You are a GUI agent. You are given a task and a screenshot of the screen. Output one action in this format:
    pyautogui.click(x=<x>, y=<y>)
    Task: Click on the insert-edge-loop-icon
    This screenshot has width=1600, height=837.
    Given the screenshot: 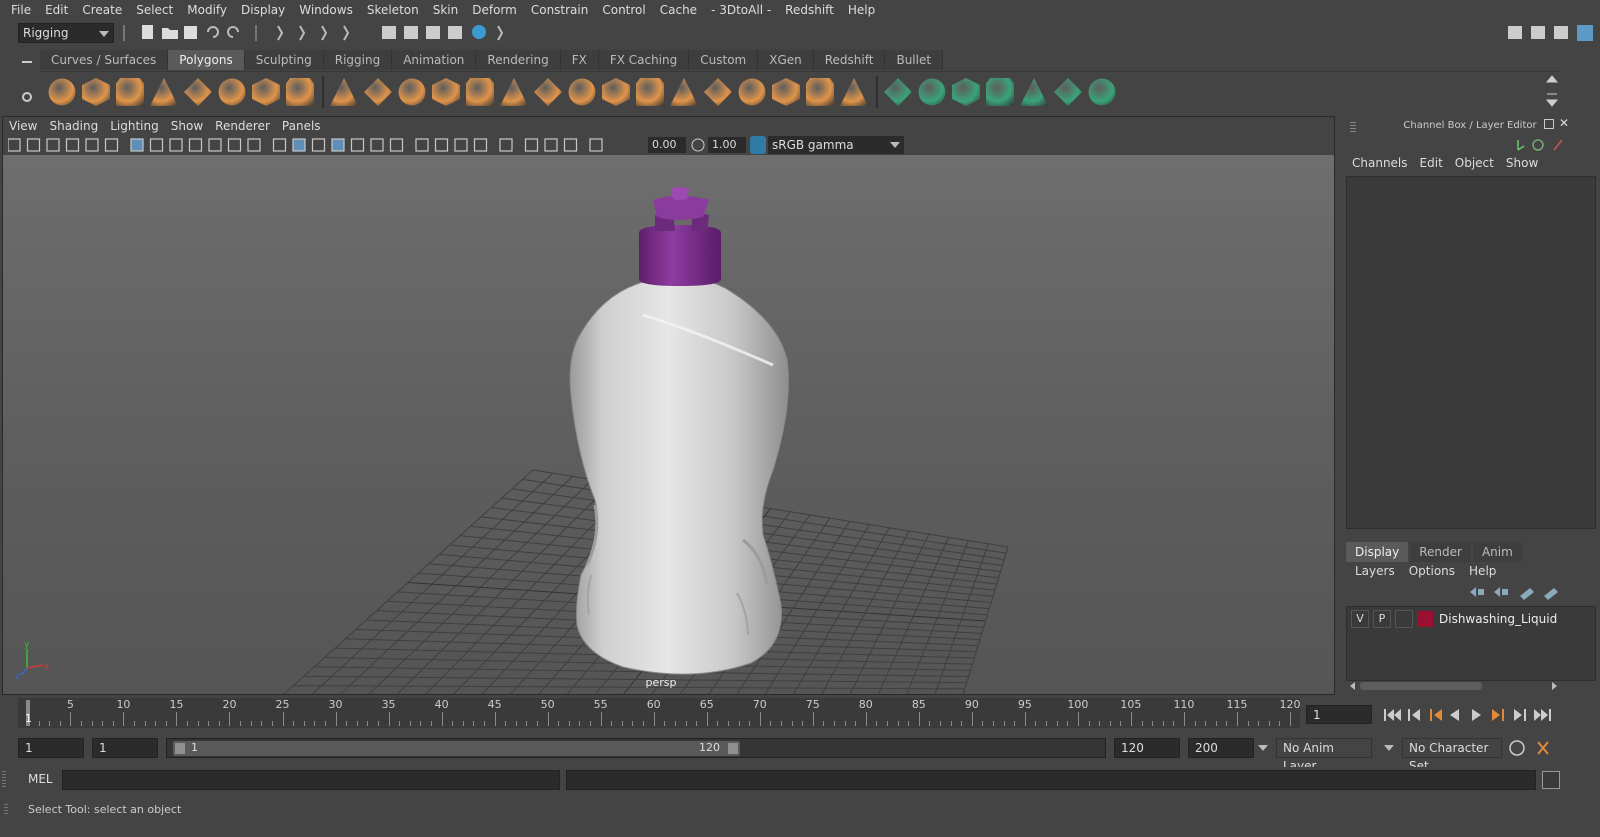 What is the action you would take?
    pyautogui.click(x=854, y=92)
    